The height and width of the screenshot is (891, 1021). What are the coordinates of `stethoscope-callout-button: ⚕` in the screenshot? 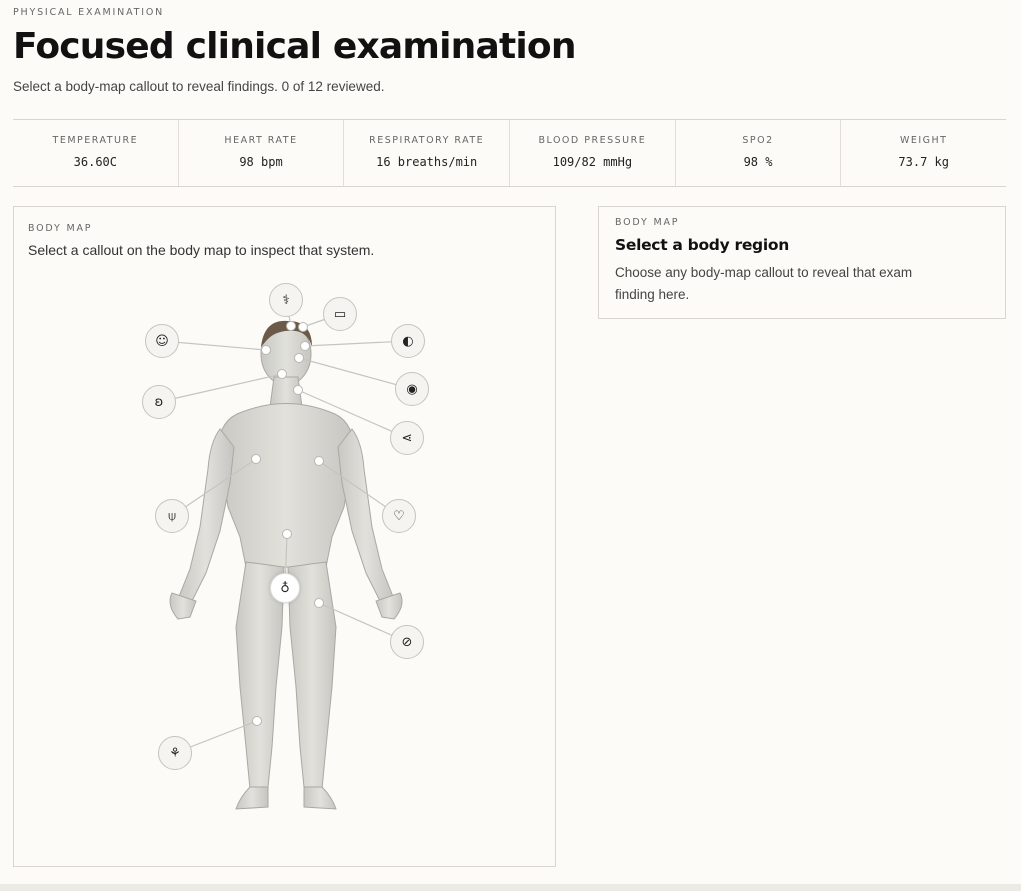 It's located at (286, 300).